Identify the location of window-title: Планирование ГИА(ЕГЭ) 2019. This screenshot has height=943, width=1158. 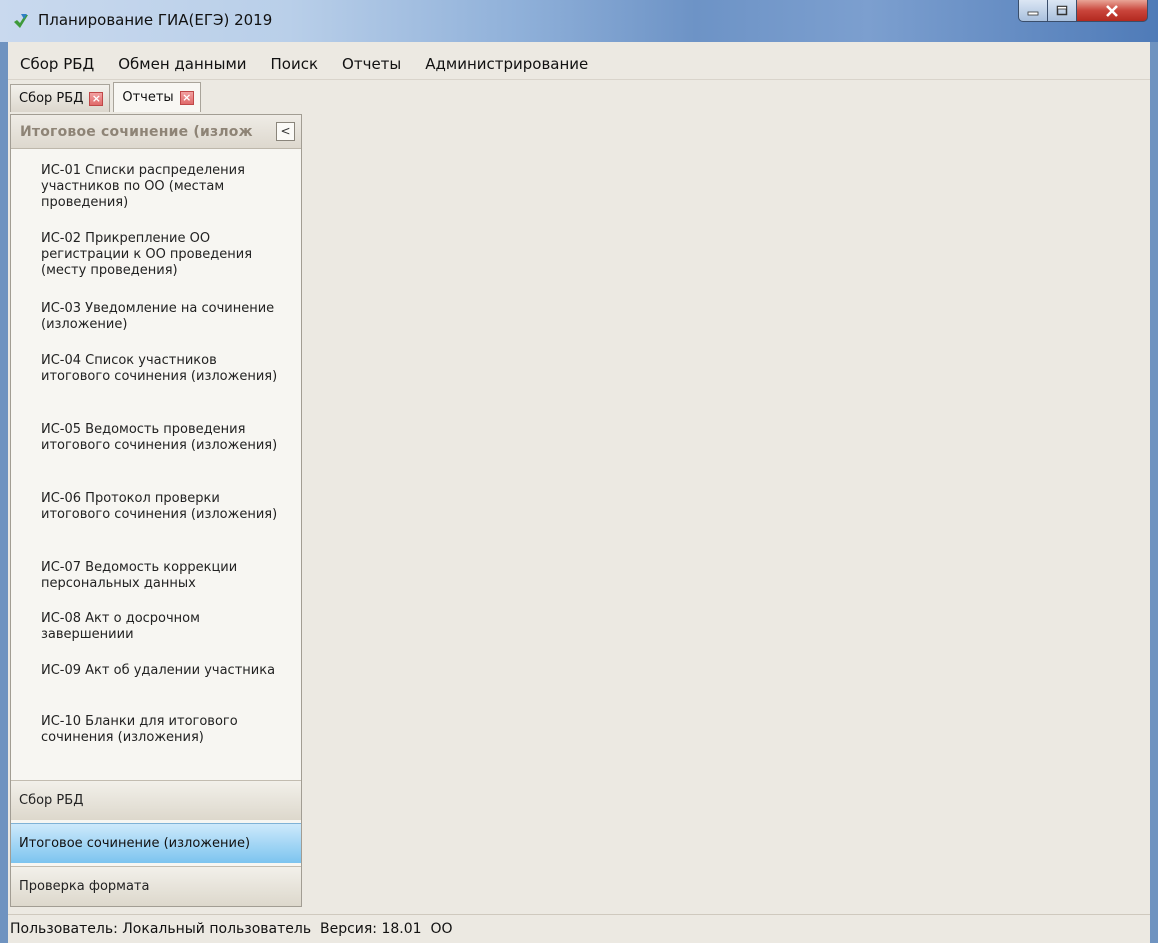
(155, 20).